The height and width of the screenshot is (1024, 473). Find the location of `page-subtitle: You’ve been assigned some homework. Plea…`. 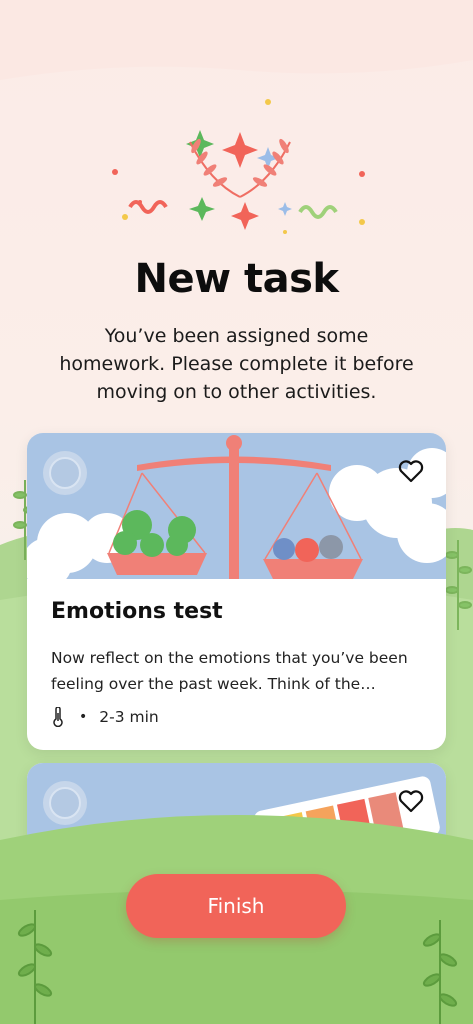

page-subtitle: You’ve been assigned some homework. Plea… is located at coordinates (236, 364).